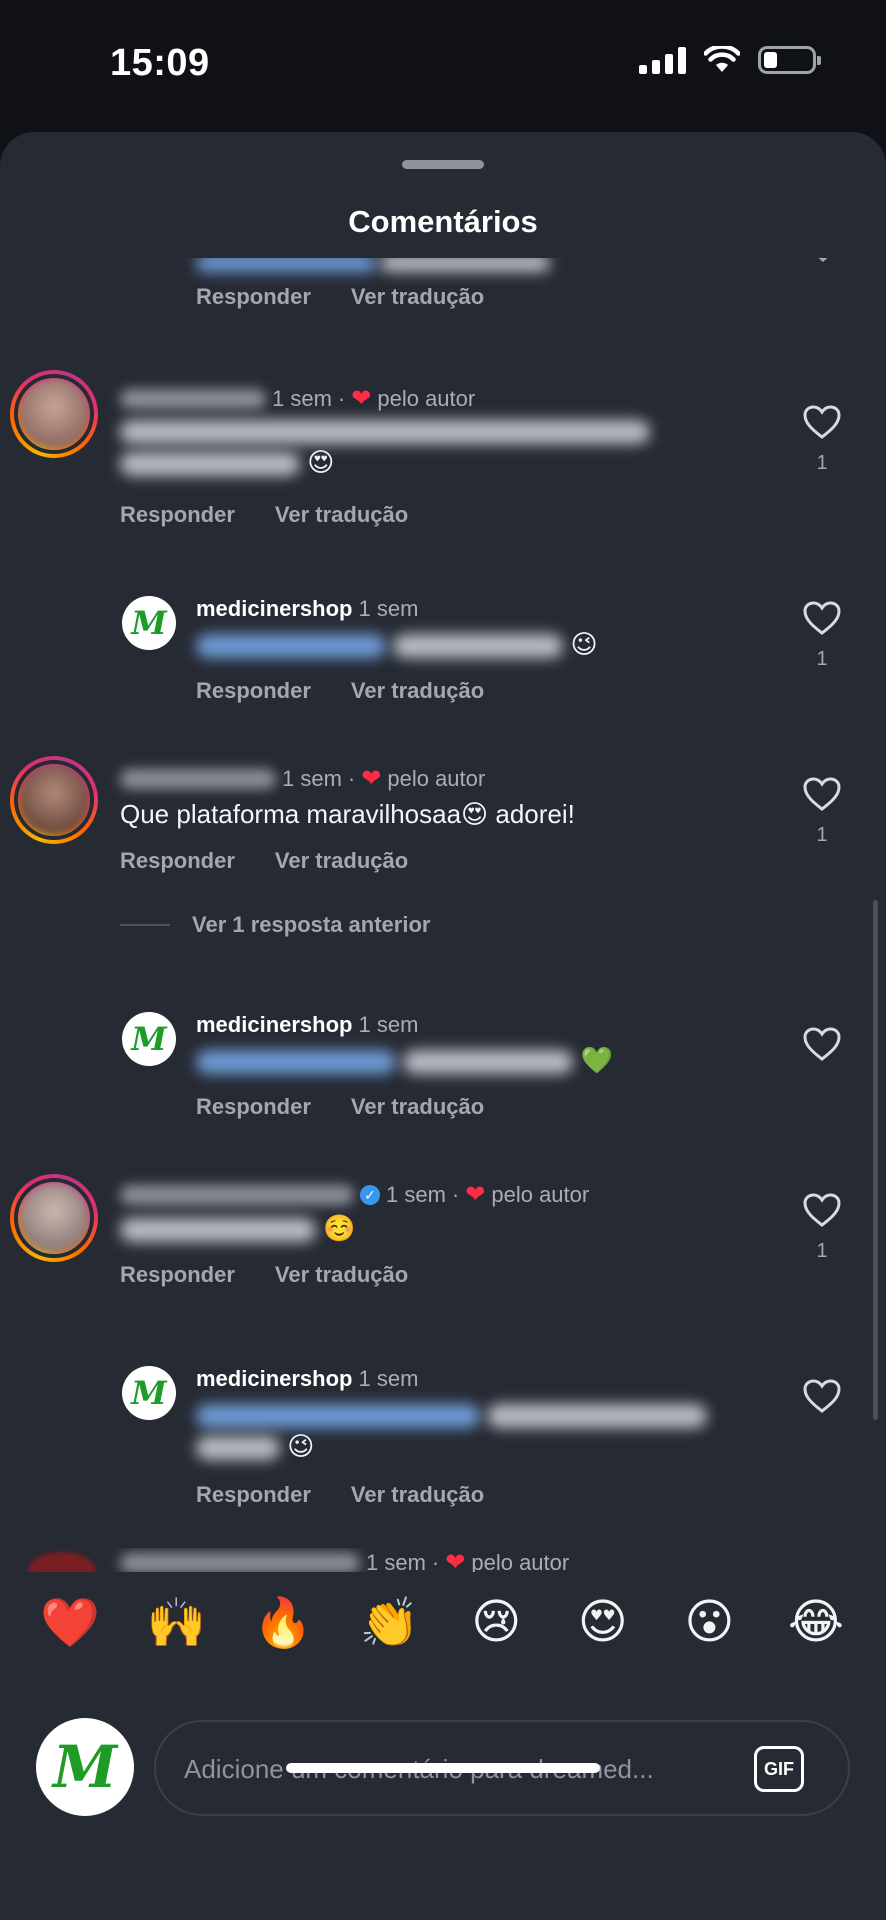 Image resolution: width=886 pixels, height=1920 pixels. What do you see at coordinates (160, 63) in the screenshot?
I see `status-time: 15:09` at bounding box center [160, 63].